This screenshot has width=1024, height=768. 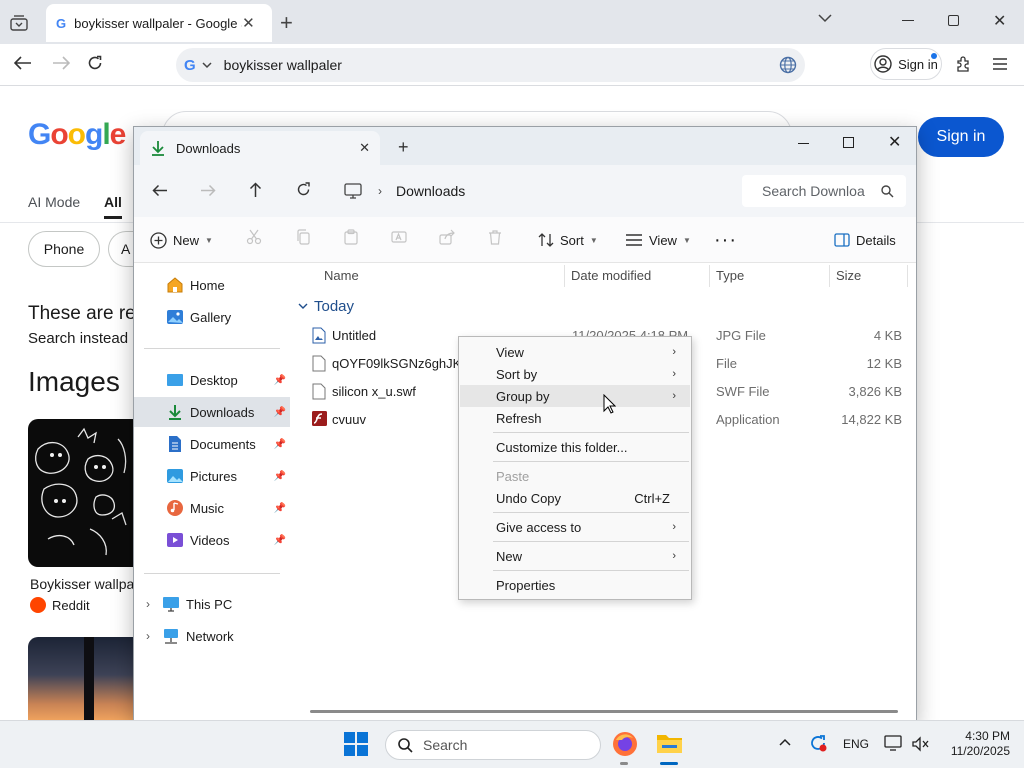 What do you see at coordinates (54, 202) in the screenshot?
I see `google-tab-ai-mode: AI Mode` at bounding box center [54, 202].